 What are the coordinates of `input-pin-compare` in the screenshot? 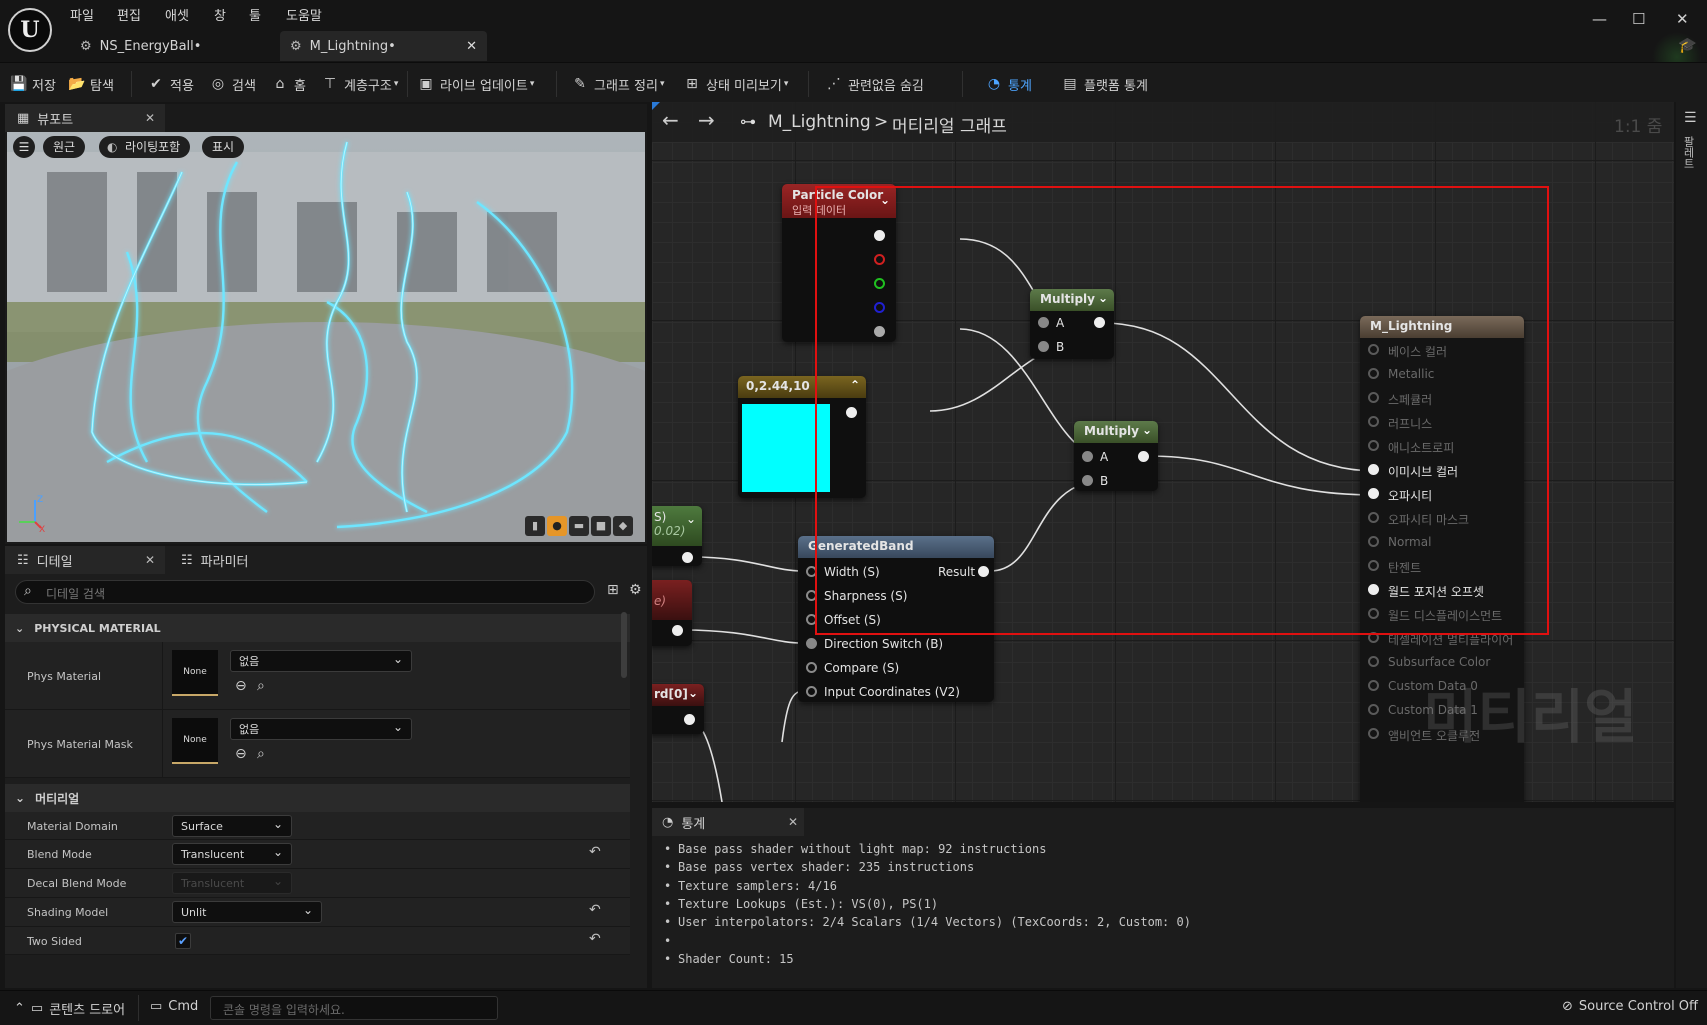 It's located at (811, 667).